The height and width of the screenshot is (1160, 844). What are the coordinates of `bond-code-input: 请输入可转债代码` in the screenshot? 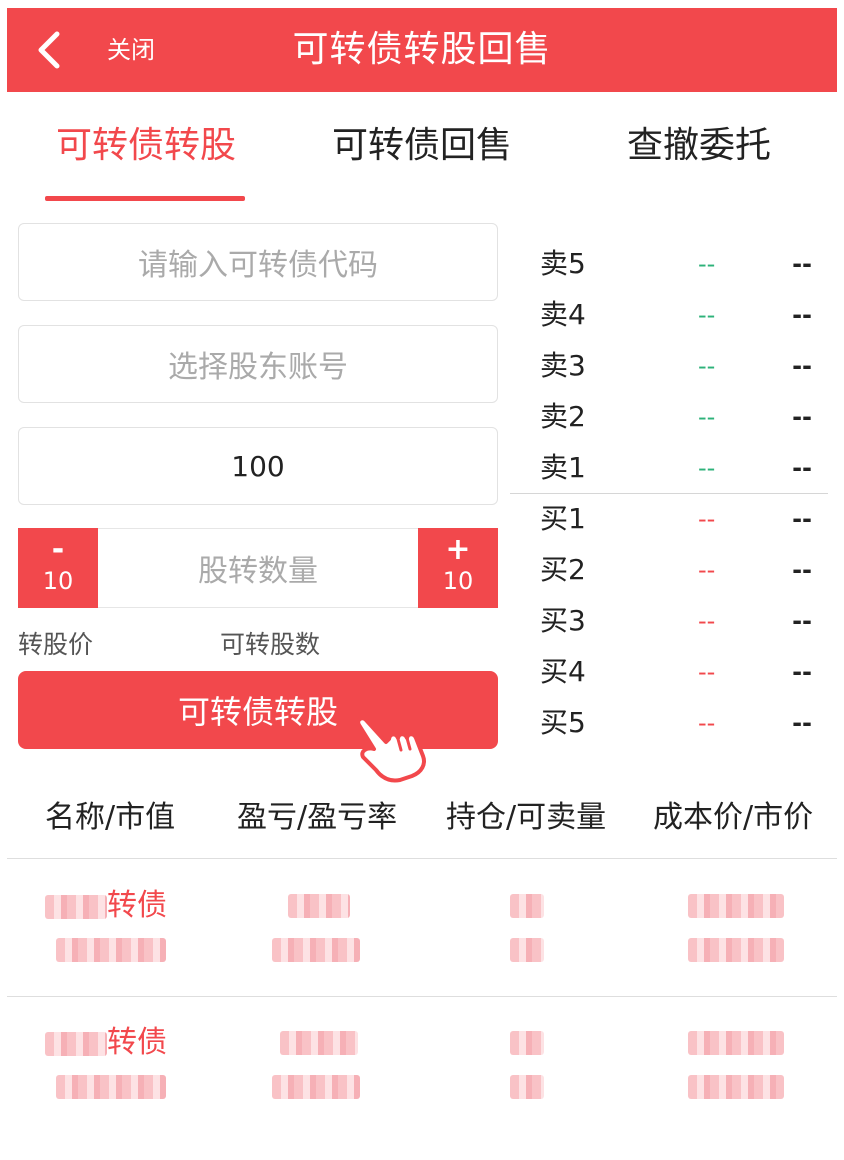 It's located at (258, 262).